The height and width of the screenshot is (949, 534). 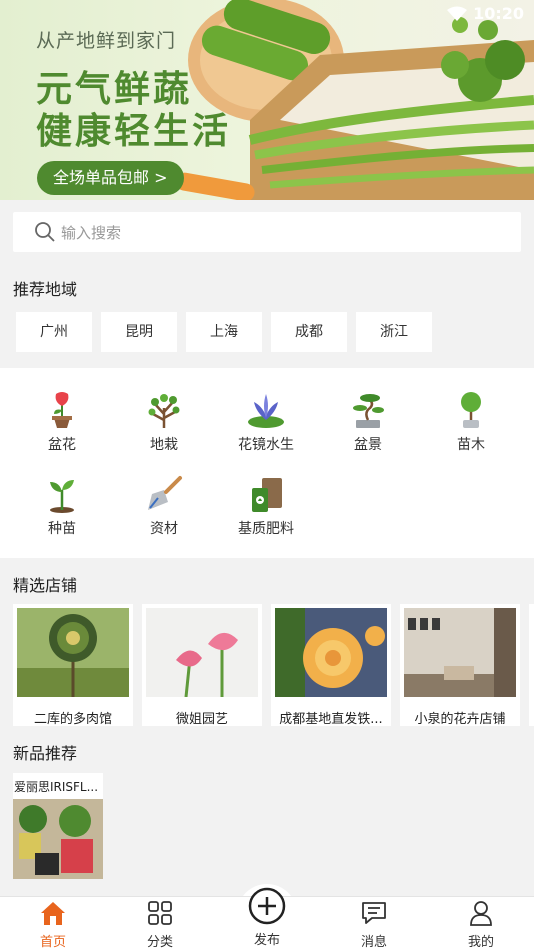 What do you see at coordinates (457, 13) in the screenshot?
I see `wifi-icon` at bounding box center [457, 13].